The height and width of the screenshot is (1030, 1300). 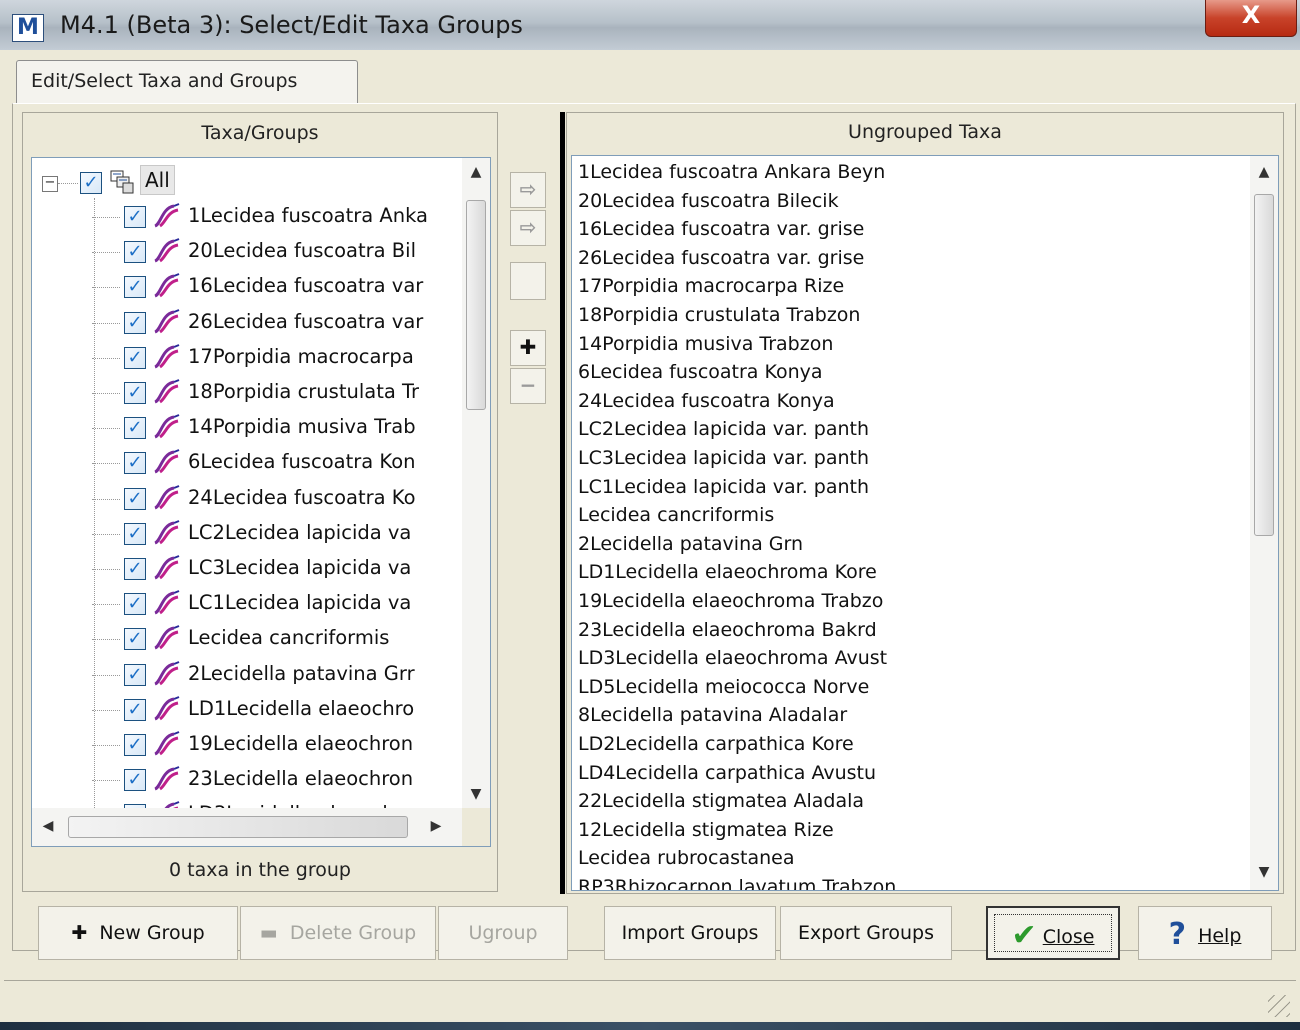 I want to click on list-item: LD3Lecidella elaeochroma Avust, so click(x=732, y=658).